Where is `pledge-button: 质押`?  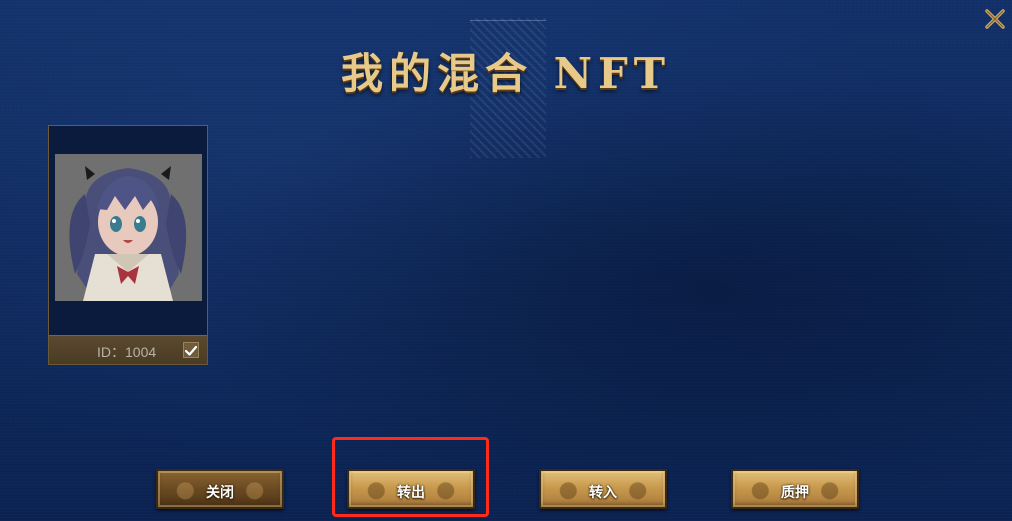
pledge-button: 质押 is located at coordinates (795, 489).